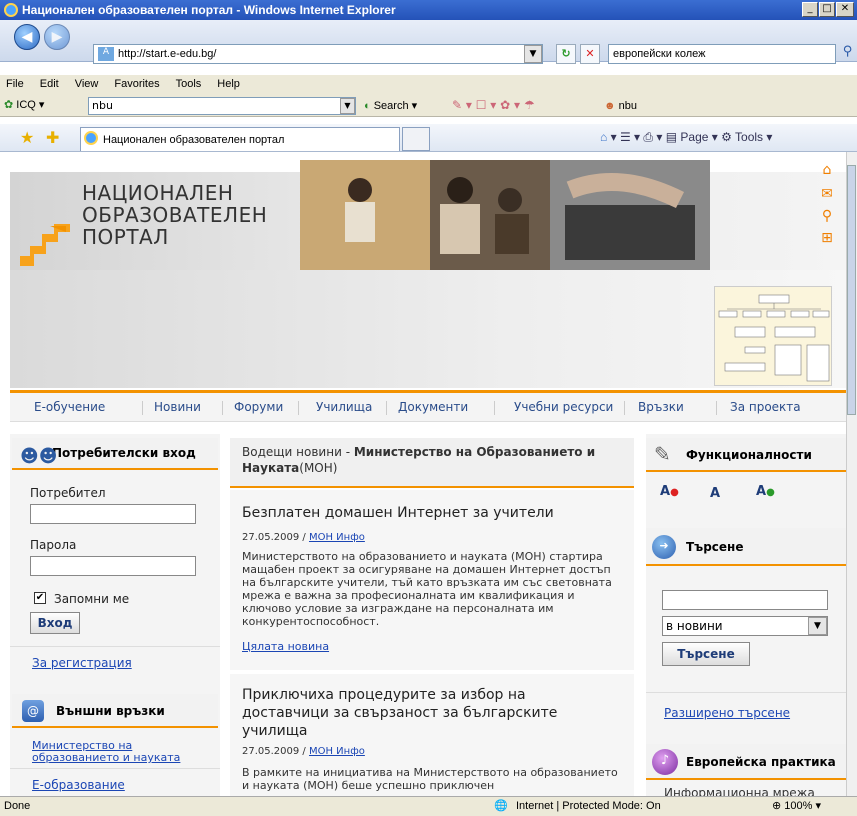 The width and height of the screenshot is (857, 816). I want to click on external-link-mon: Министерство на образованието и науката, so click(122, 752).